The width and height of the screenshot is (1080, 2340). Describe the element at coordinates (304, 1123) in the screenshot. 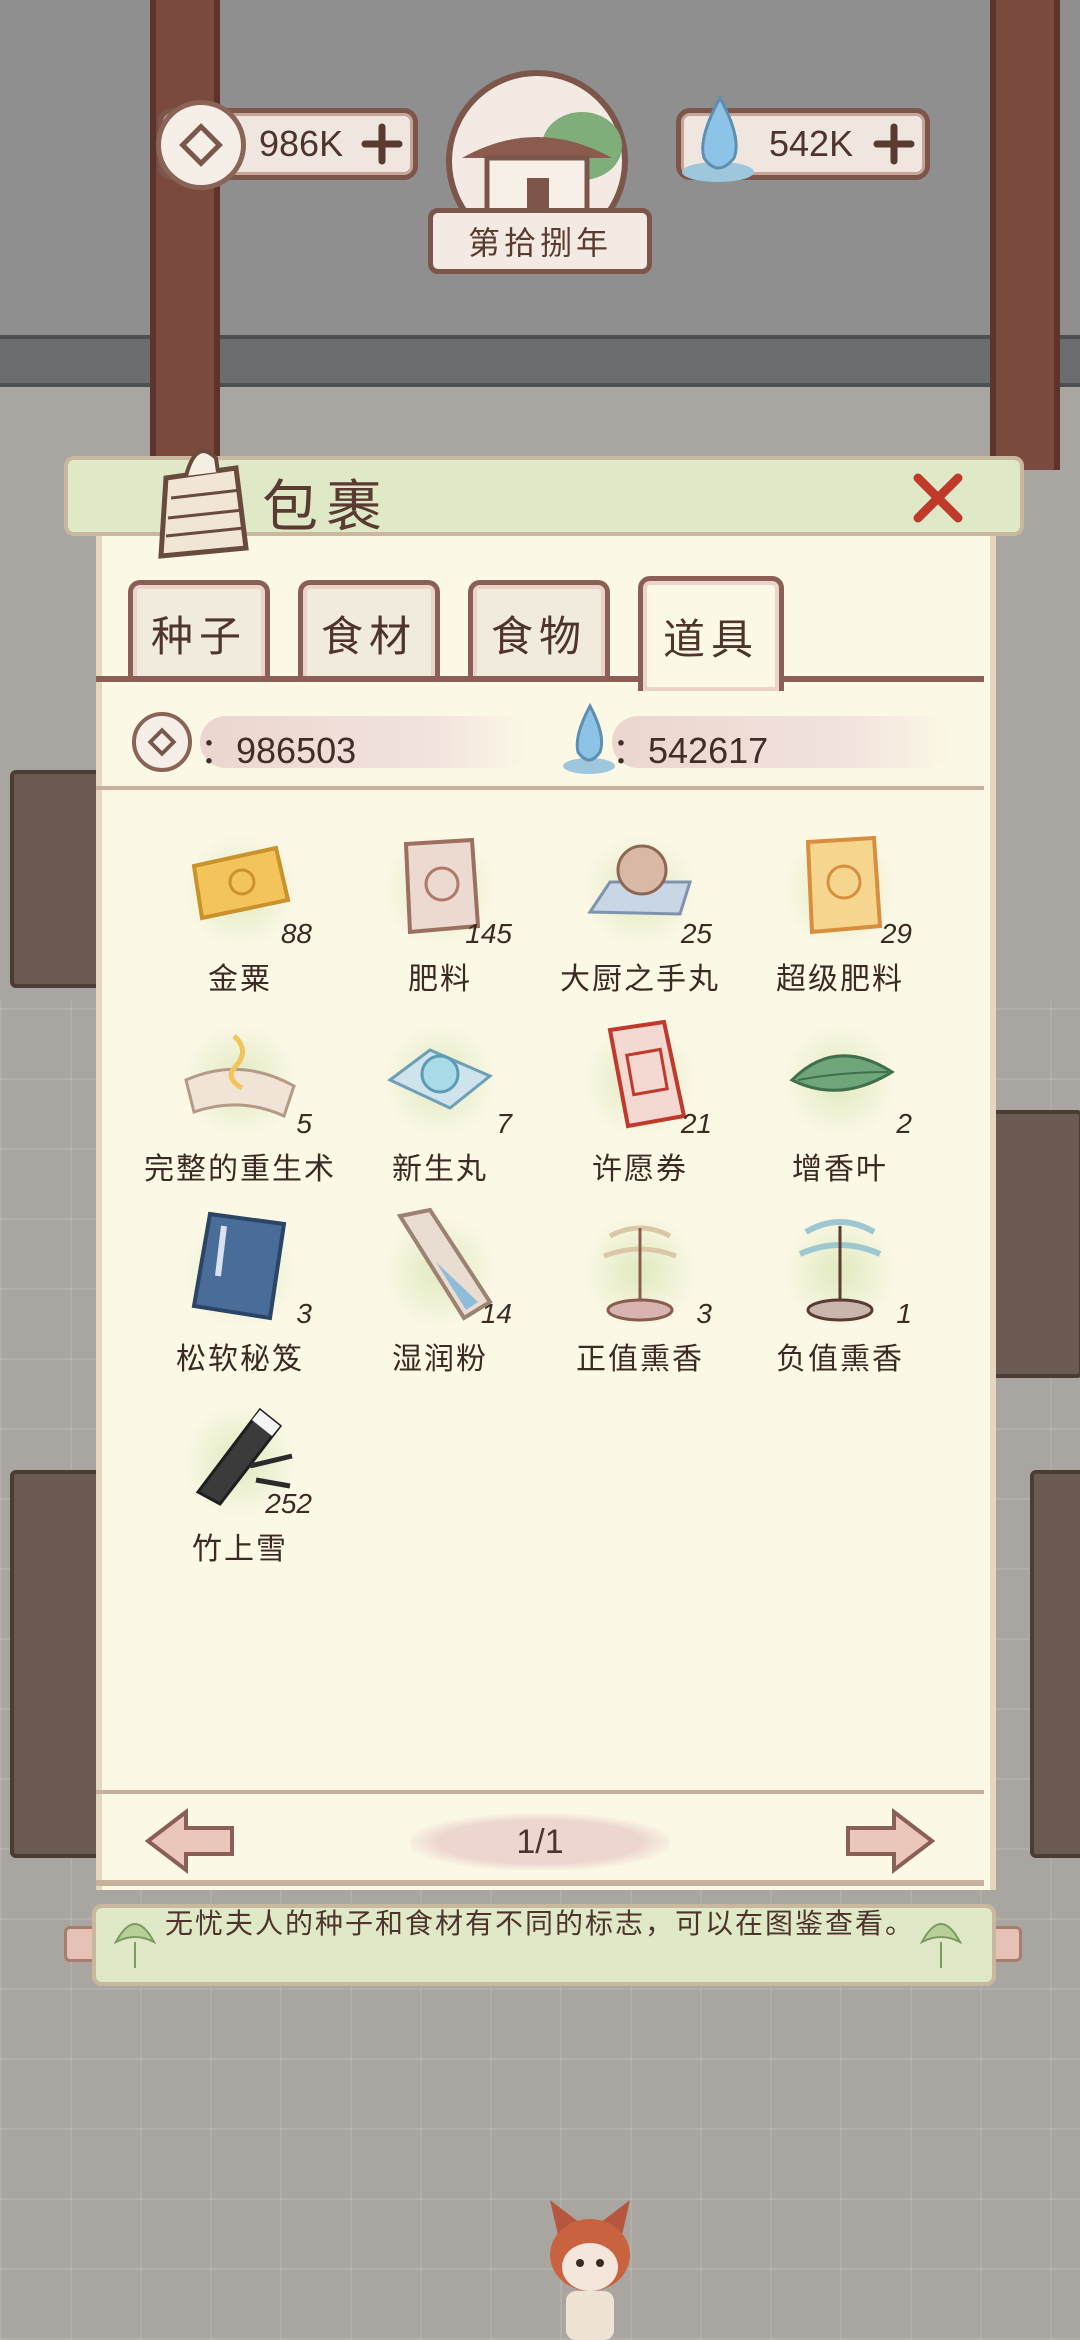

I see `item-count: 5` at that location.